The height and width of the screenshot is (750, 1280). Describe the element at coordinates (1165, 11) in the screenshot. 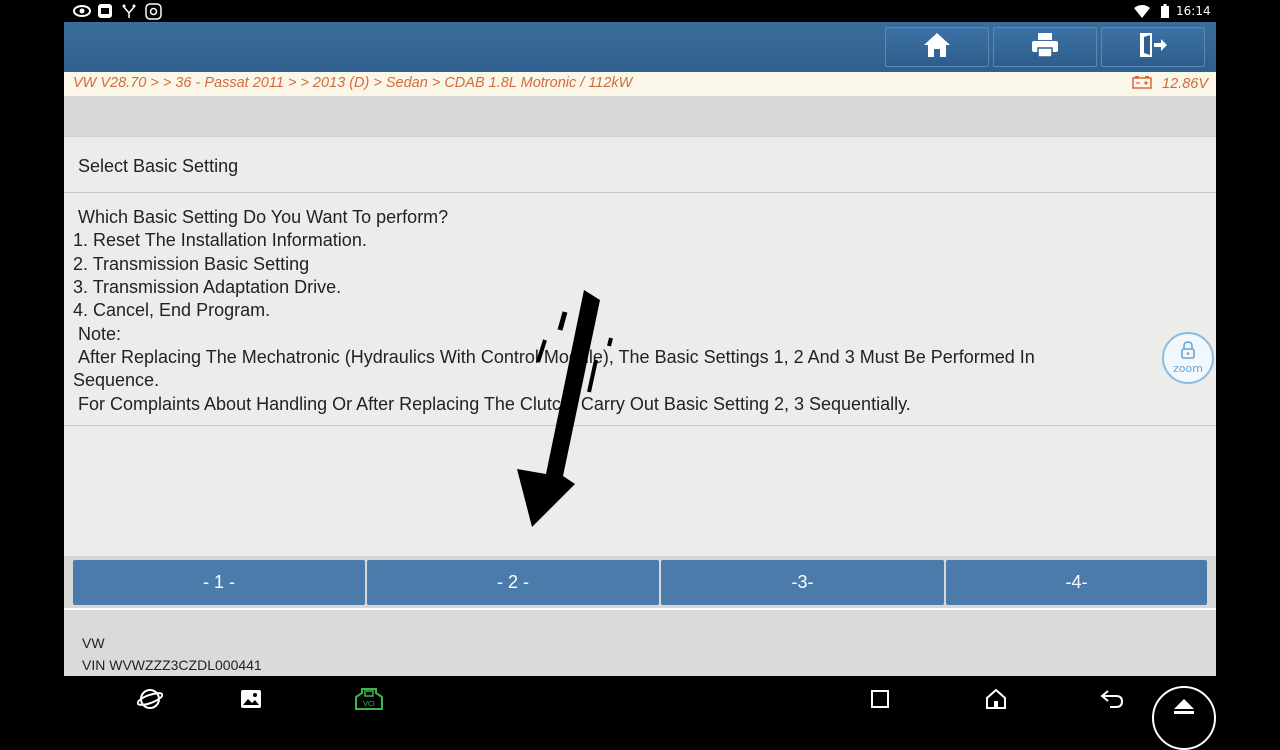

I see `battery-icon` at that location.